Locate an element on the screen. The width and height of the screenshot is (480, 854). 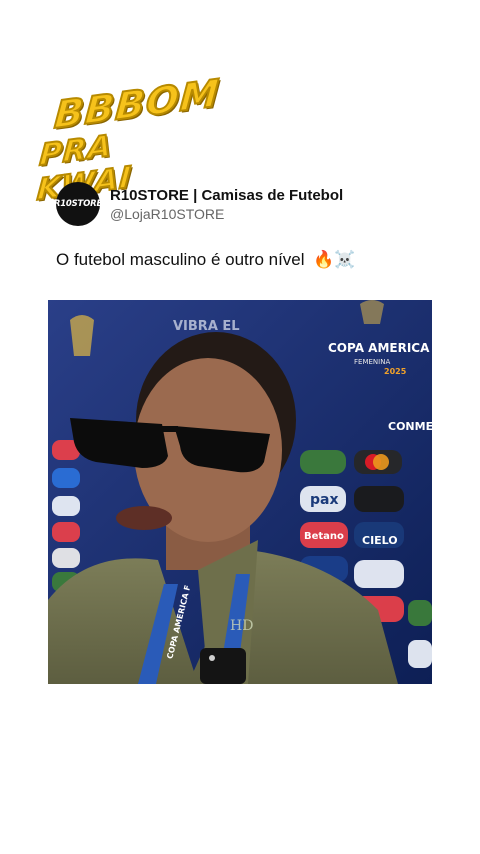
hd-watermark: HD is located at coordinates (242, 626).